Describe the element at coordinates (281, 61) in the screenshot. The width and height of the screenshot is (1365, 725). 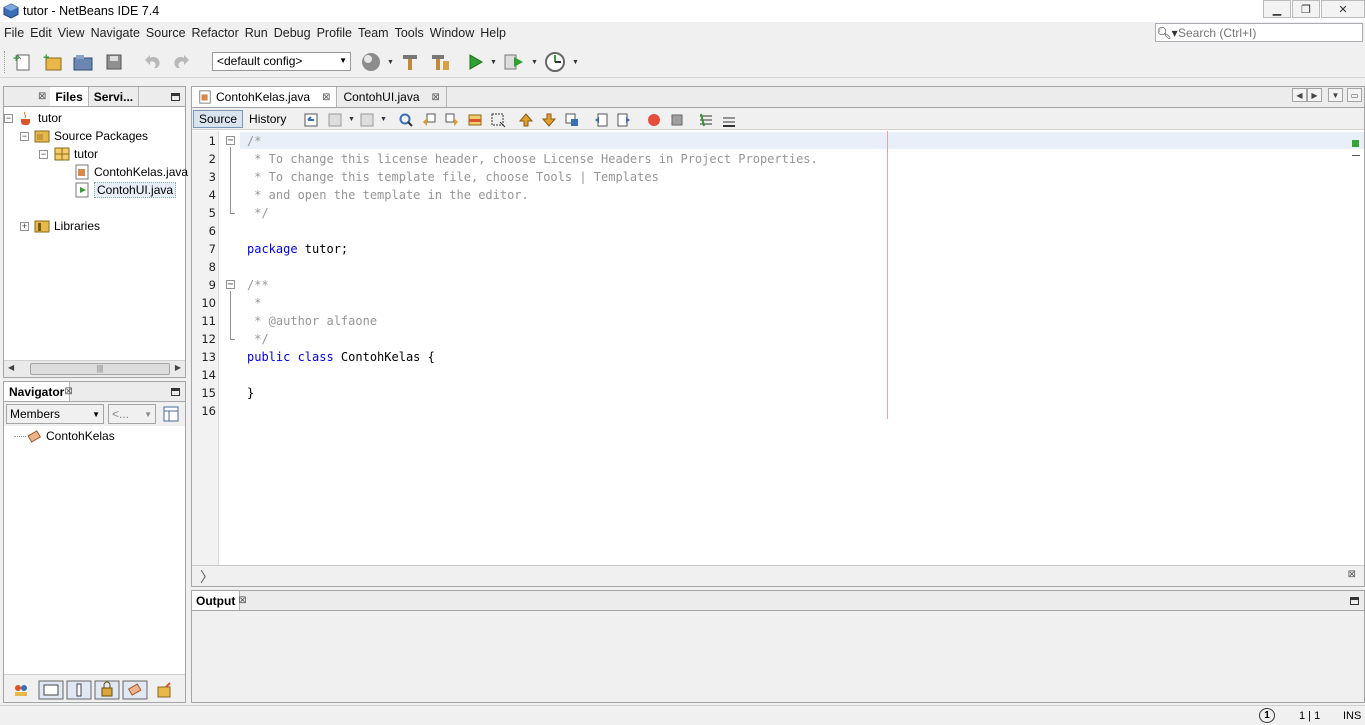
I see `config-dropdown: <default config> ▼` at that location.